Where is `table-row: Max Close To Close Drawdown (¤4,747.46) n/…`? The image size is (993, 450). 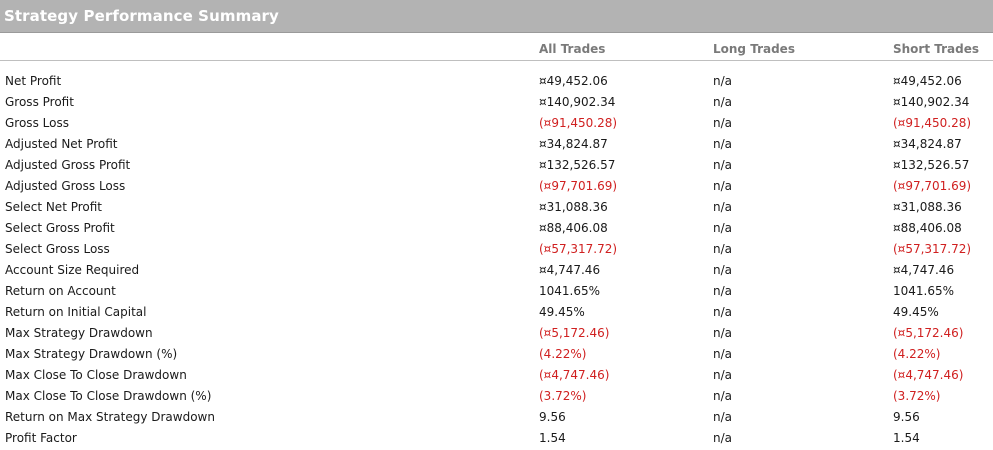
table-row: Max Close To Close Drawdown (¤4,747.46) n/… is located at coordinates (496, 374).